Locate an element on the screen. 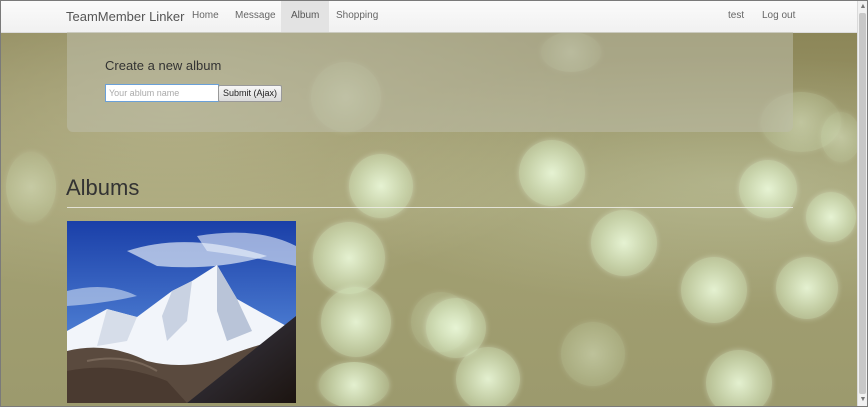 The height and width of the screenshot is (407, 868). album-thumbnail is located at coordinates (181, 312).